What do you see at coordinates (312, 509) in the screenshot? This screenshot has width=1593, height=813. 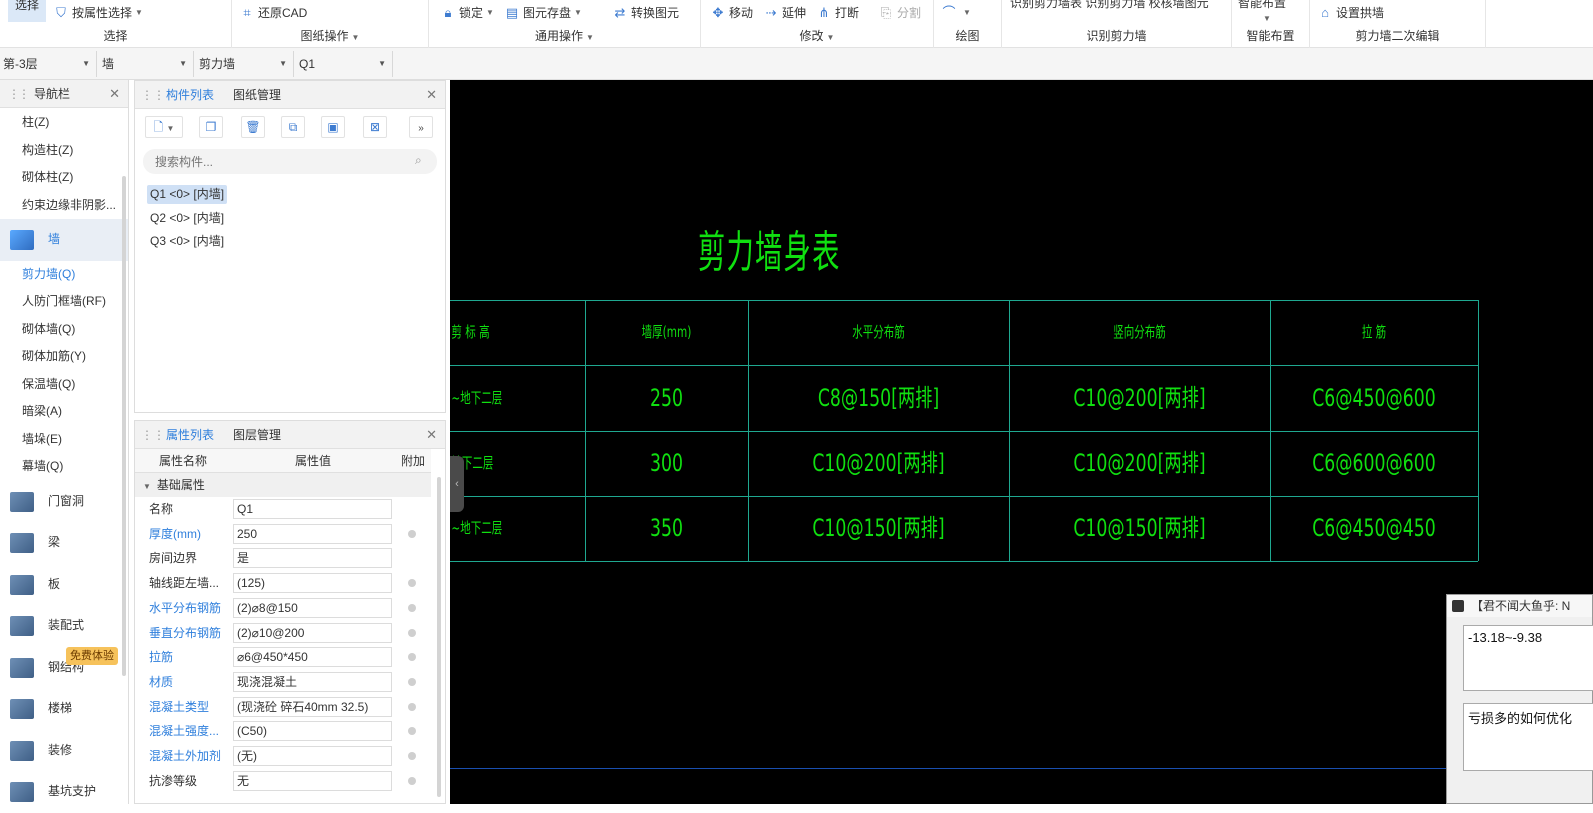 I see `property-value-field: Q1` at bounding box center [312, 509].